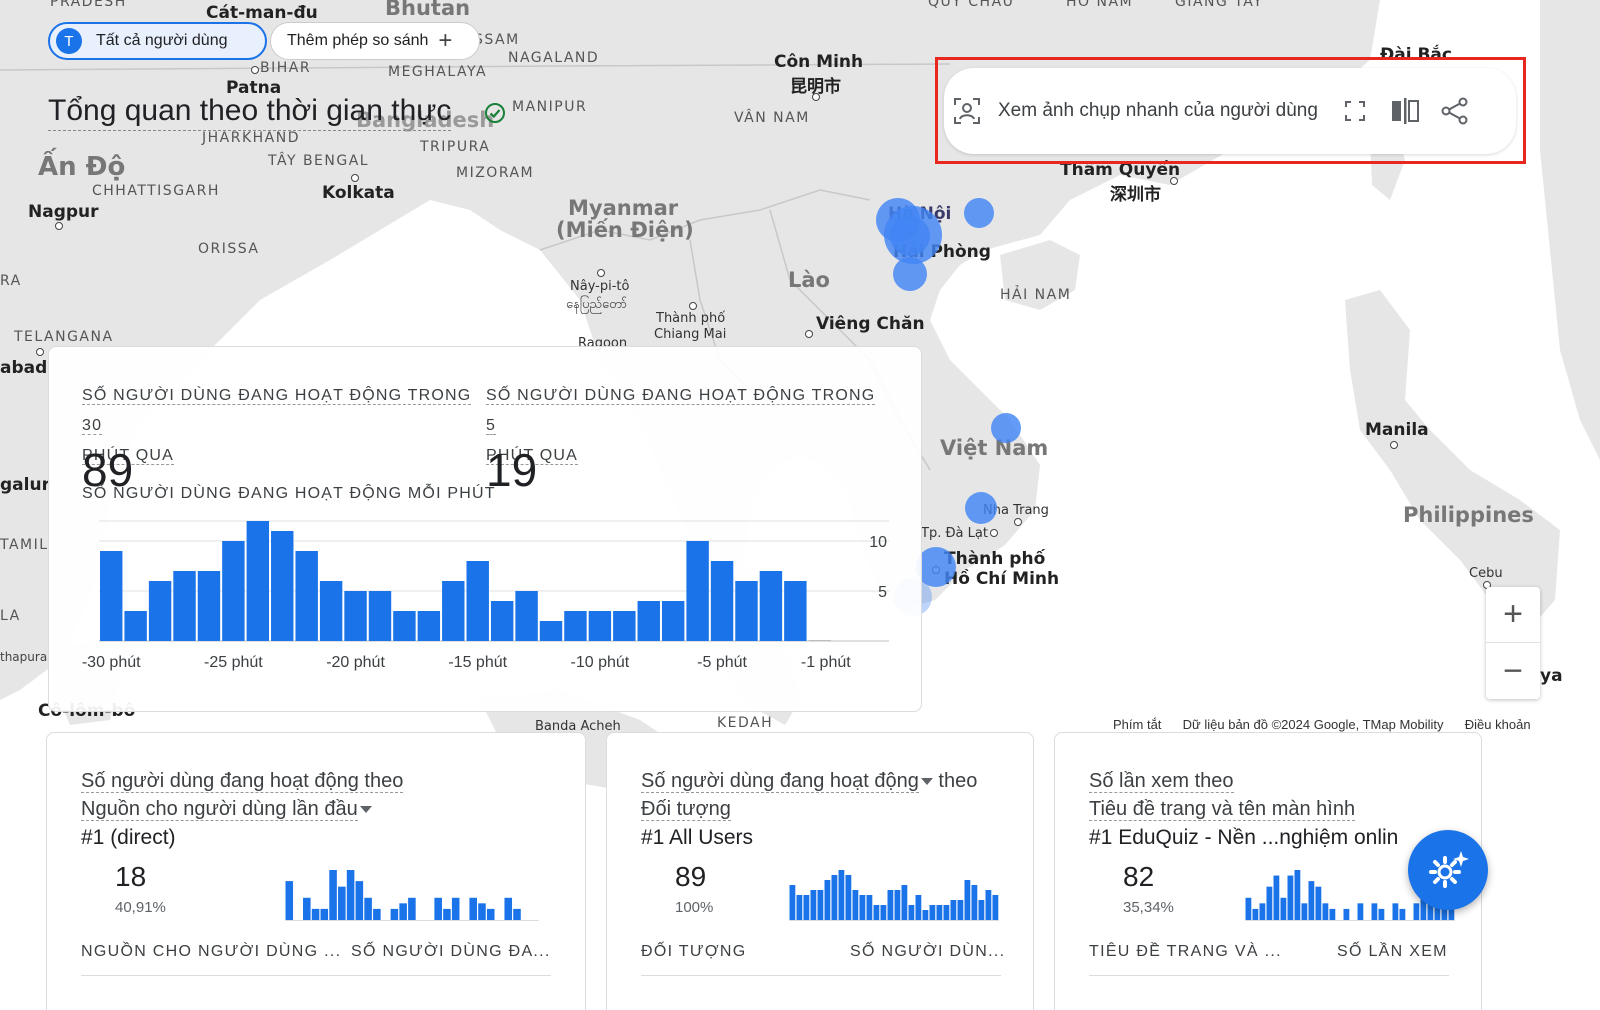 This screenshot has width=1600, height=1010. Describe the element at coordinates (157, 41) in the screenshot. I see `all-users-filter-chip: T Tất cả người dùng` at that location.